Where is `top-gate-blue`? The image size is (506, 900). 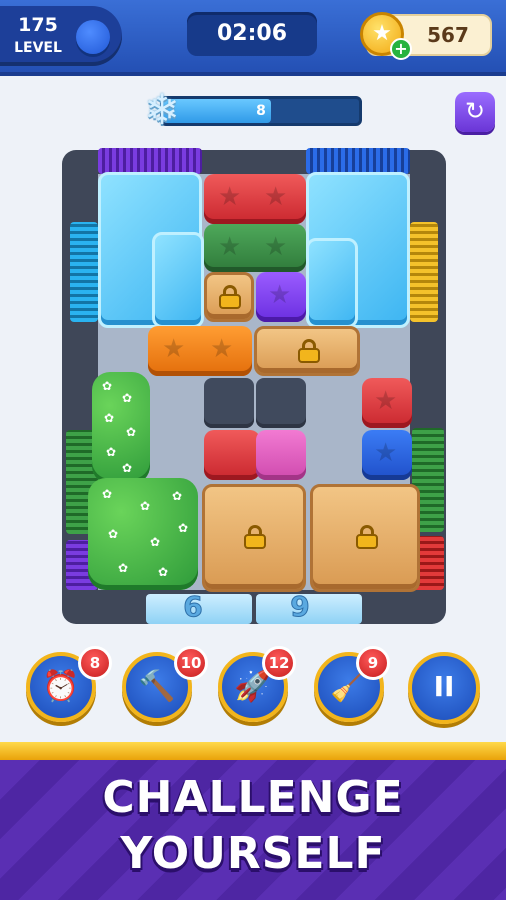 top-gate-blue is located at coordinates (358, 161).